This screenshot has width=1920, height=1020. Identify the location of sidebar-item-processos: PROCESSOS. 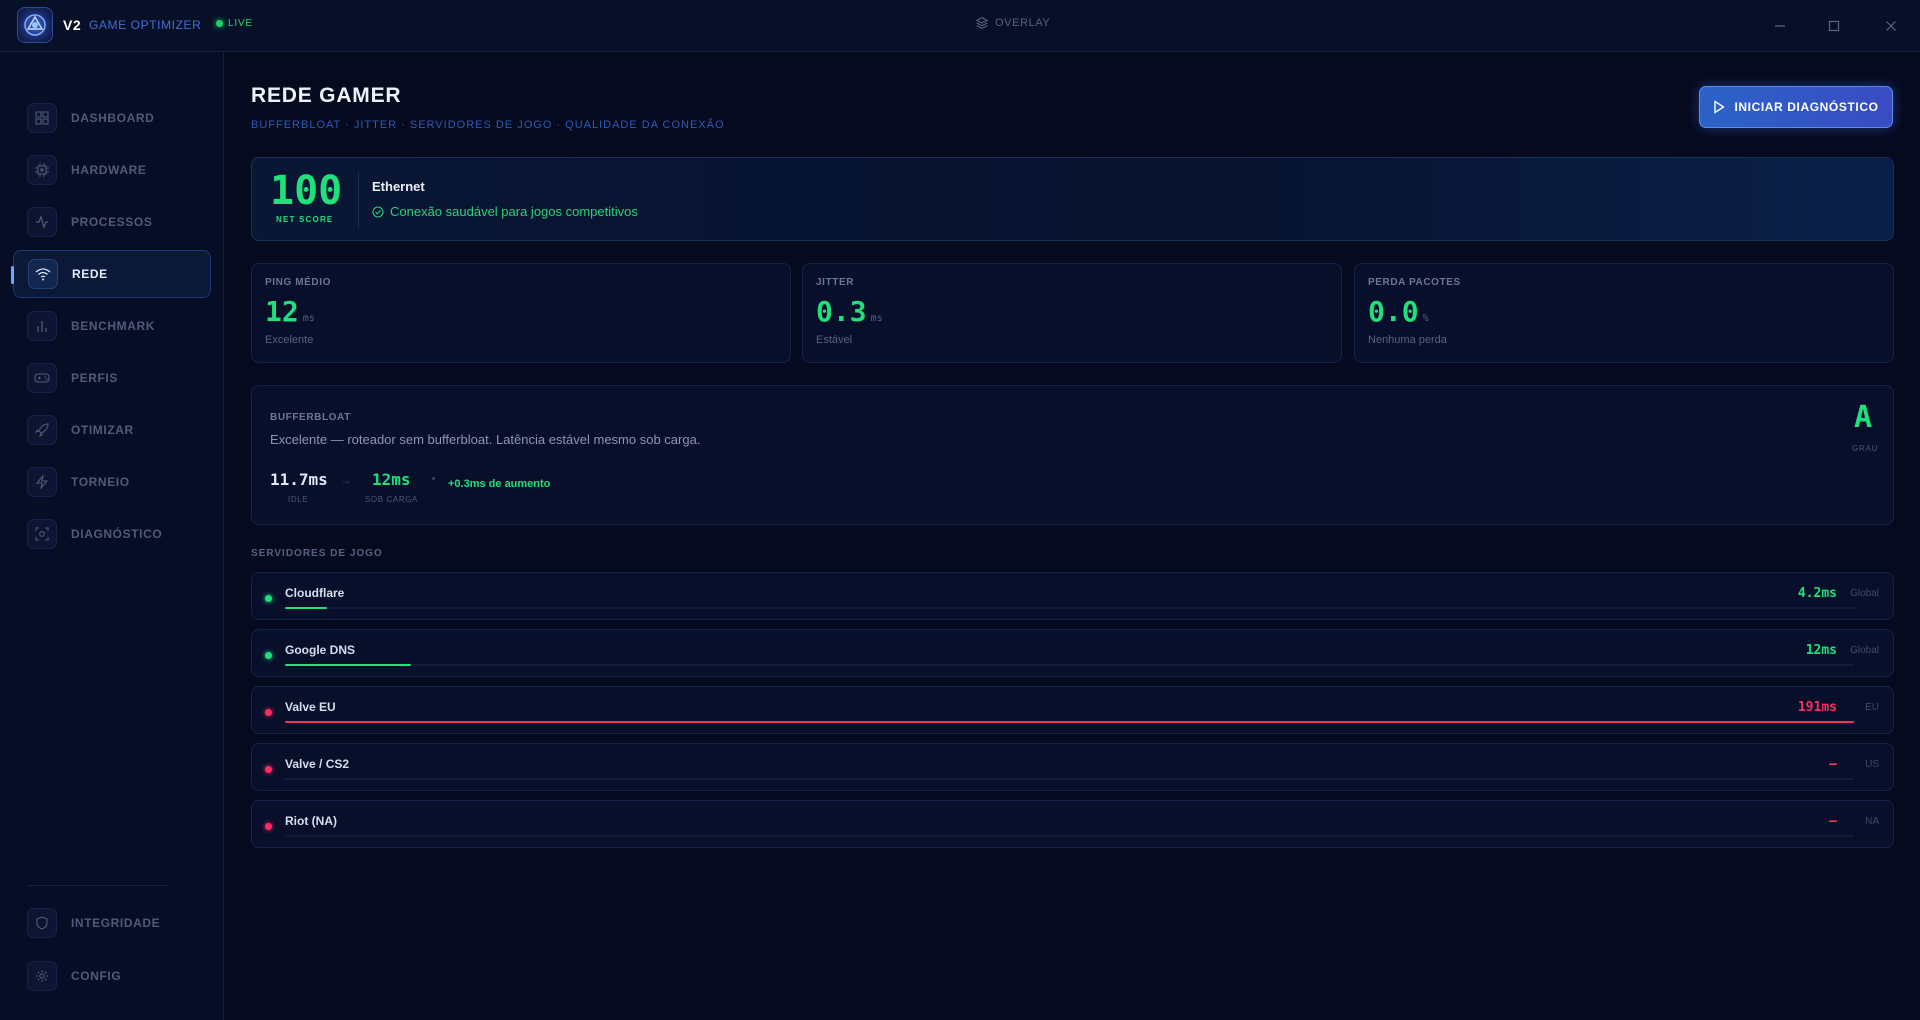
(112, 222).